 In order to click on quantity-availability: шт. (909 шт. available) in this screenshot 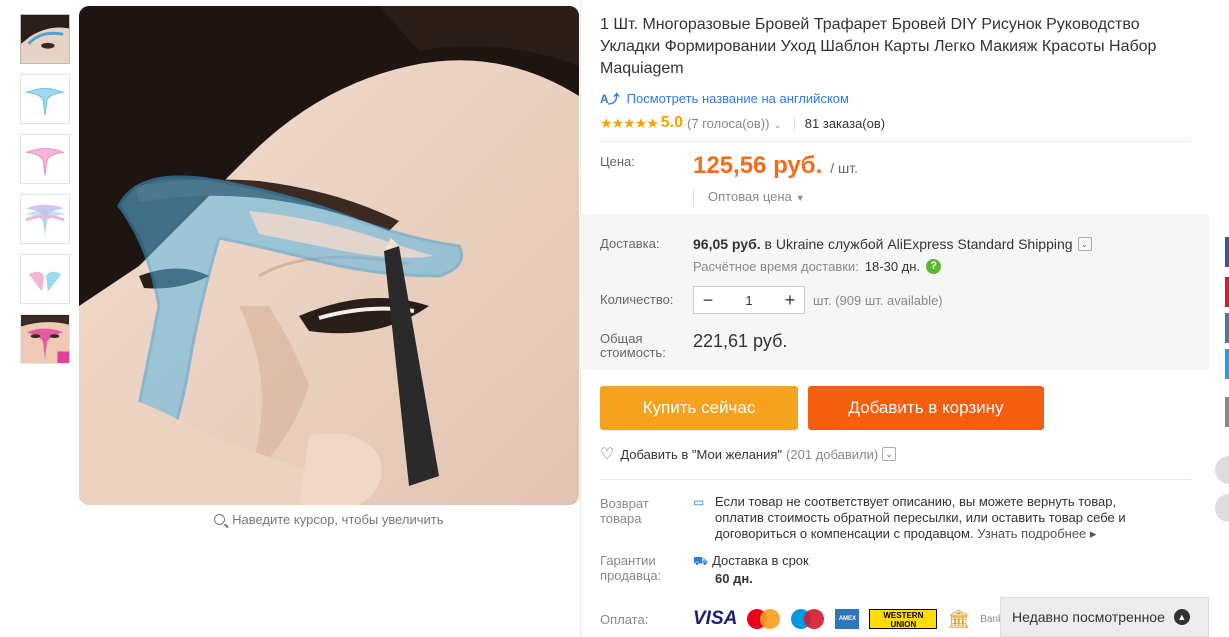, I will do `click(878, 300)`.